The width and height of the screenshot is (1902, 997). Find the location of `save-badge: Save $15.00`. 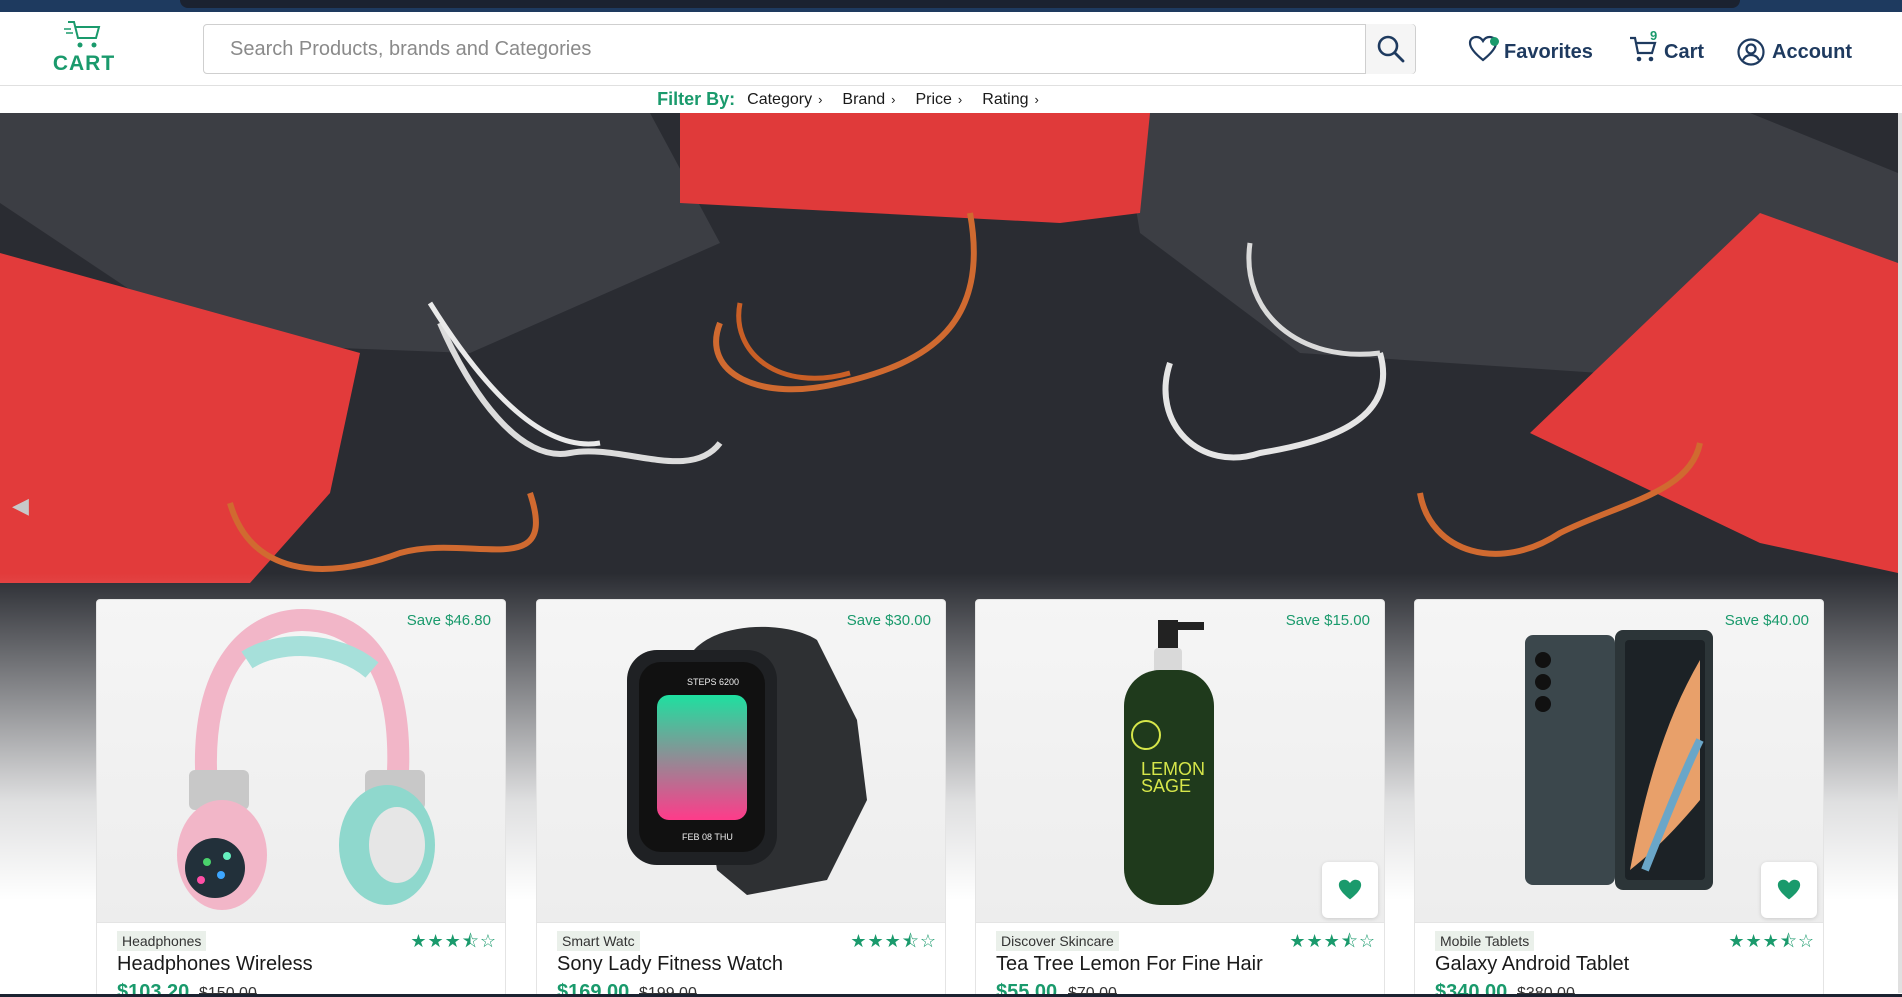

save-badge: Save $15.00 is located at coordinates (1327, 620).